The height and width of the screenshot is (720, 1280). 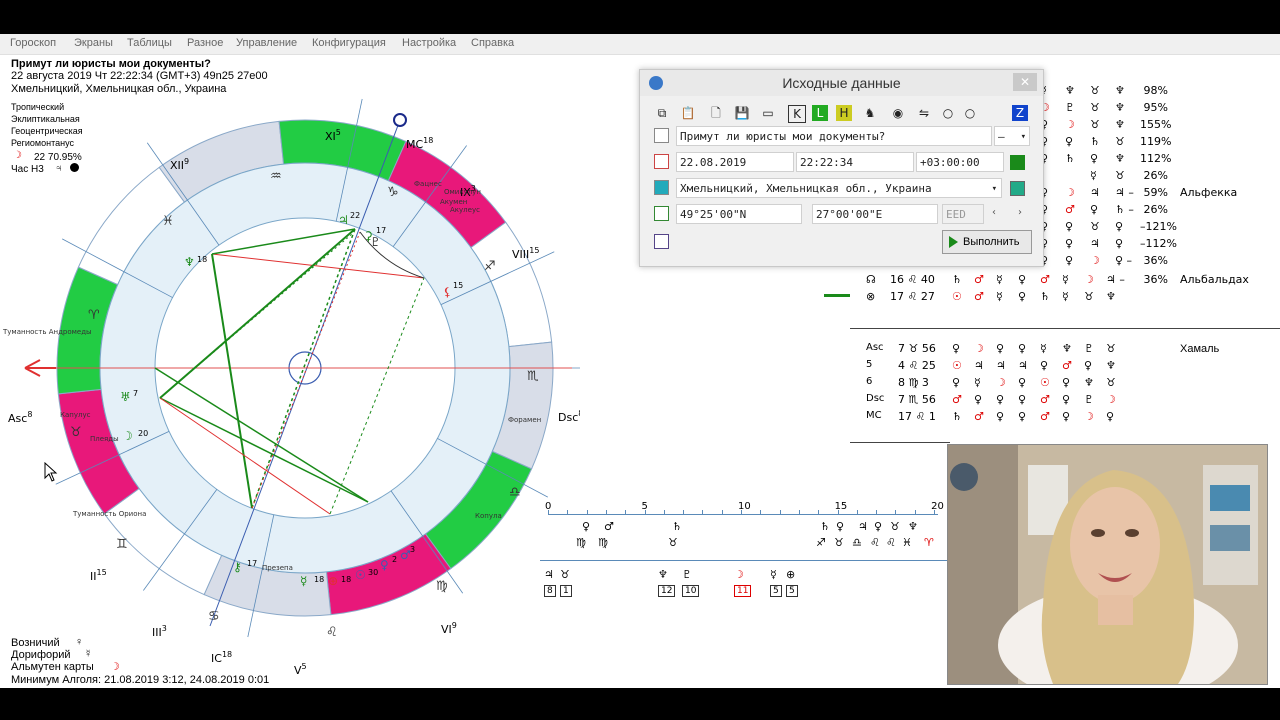 I want to click on menu-screens: Экраны, so click(x=93, y=43).